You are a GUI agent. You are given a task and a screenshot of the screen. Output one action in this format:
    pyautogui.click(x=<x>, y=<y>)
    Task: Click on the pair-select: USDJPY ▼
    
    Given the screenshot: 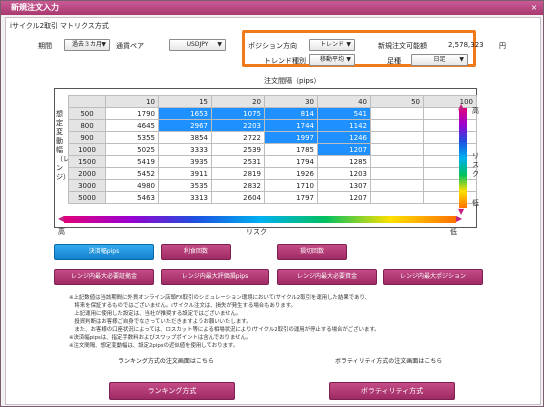 What is the action you would take?
    pyautogui.click(x=197, y=45)
    